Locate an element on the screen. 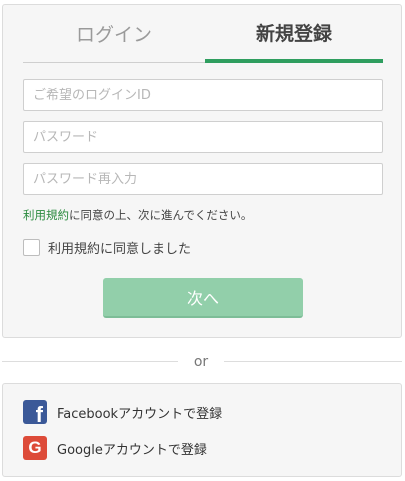 The image size is (405, 481). tab-login: ログイン is located at coordinates (114, 34).